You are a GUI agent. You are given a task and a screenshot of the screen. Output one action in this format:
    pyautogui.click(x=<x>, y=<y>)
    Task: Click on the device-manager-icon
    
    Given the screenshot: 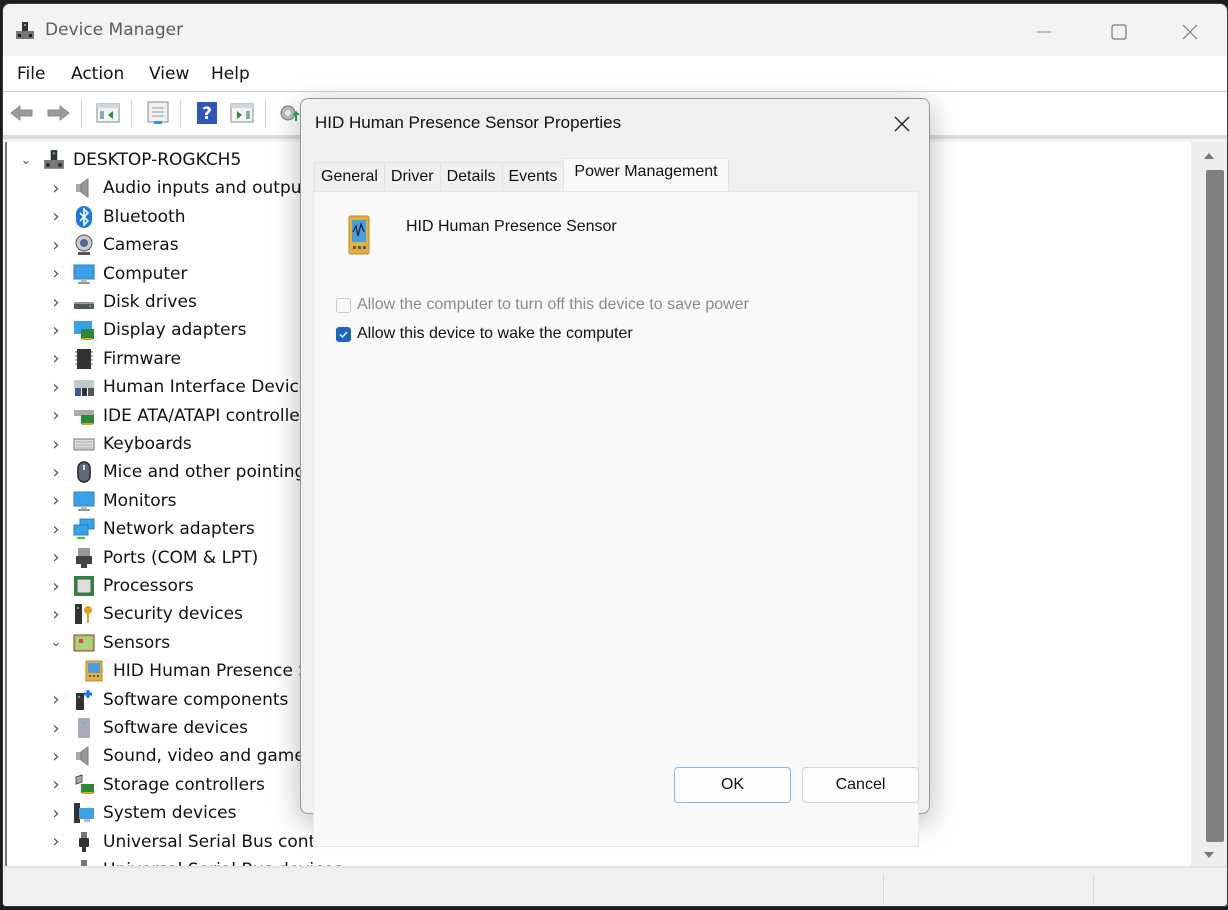 What is the action you would take?
    pyautogui.click(x=25, y=30)
    